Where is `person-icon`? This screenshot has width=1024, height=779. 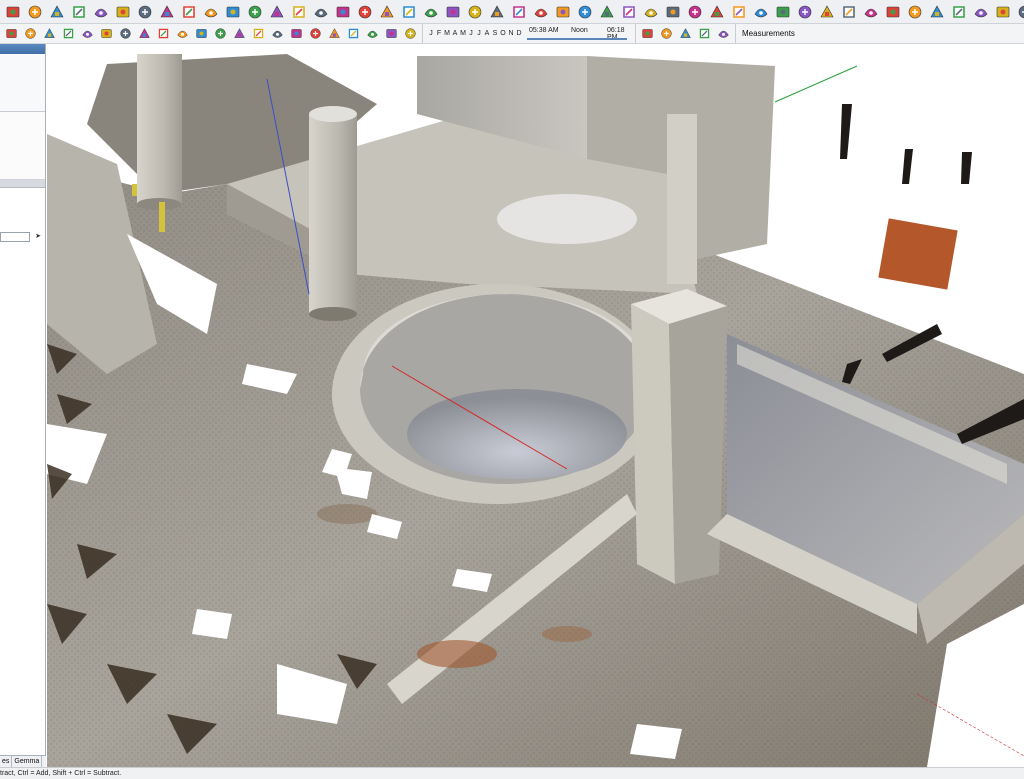 person-icon is located at coordinates (723, 33).